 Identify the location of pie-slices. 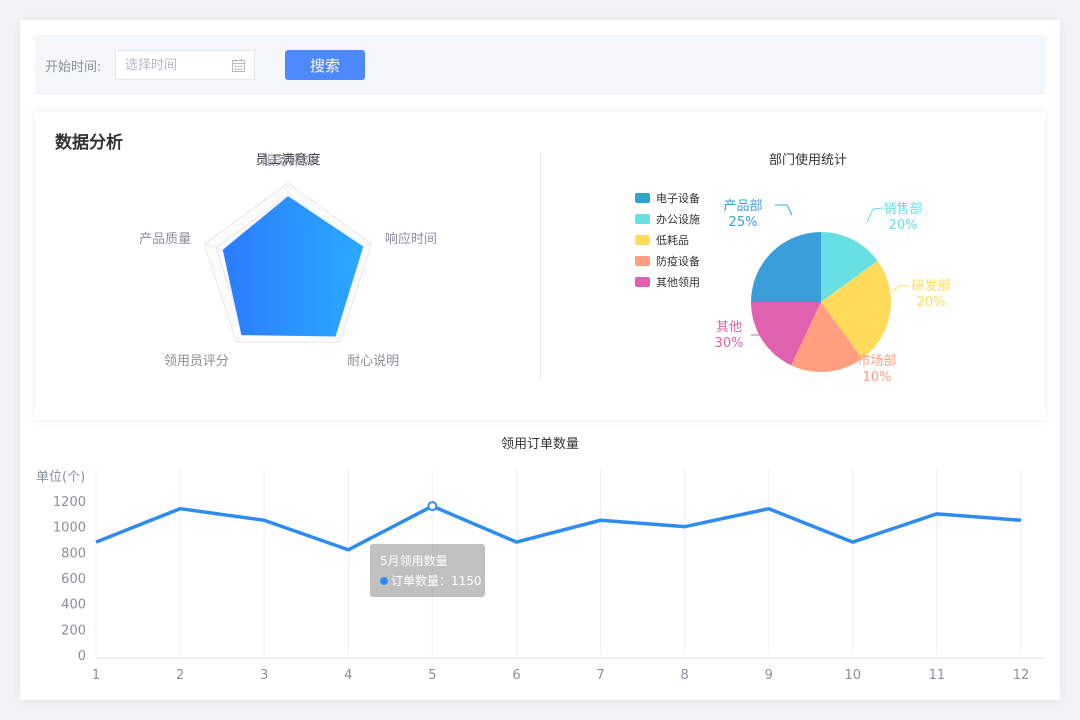
(821, 302).